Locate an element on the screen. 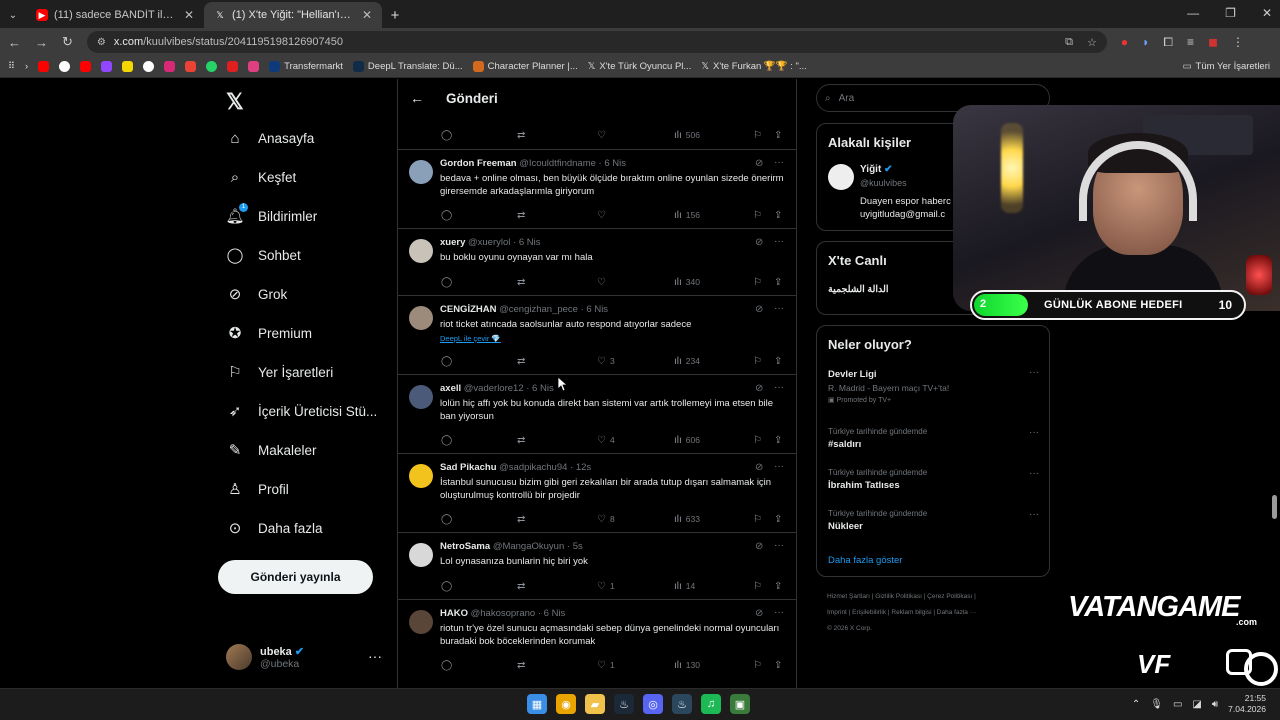 Image resolution: width=1280 pixels, height=720 pixels. bookmark-star-icon: ☆ is located at coordinates (1092, 42).